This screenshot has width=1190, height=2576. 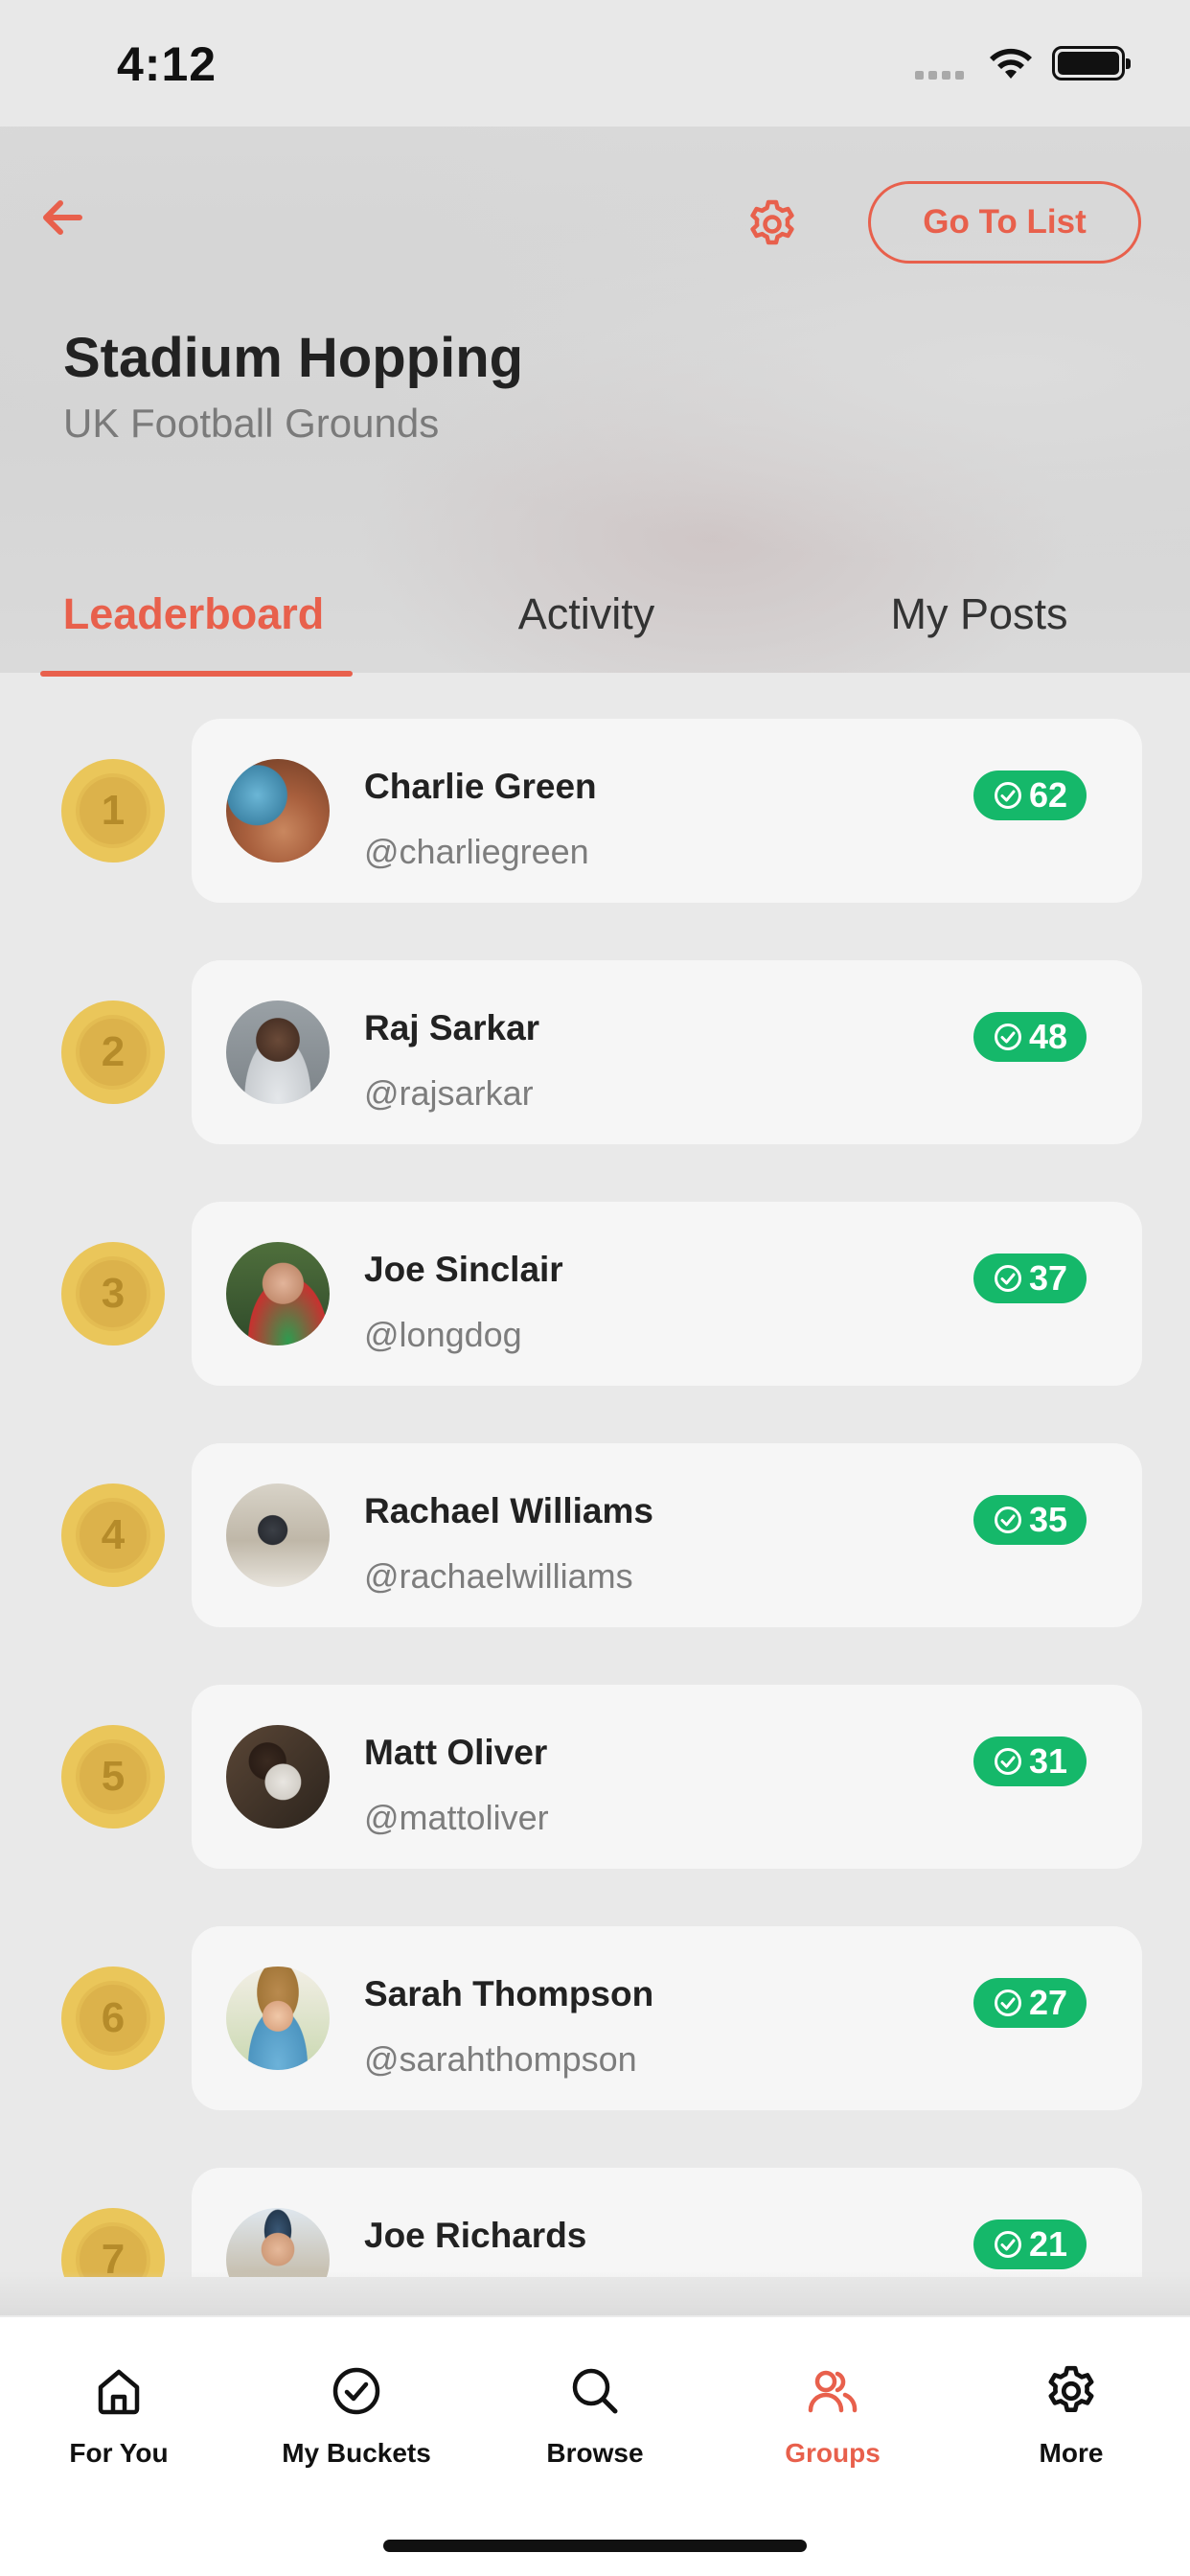 I want to click on score-value: 48, so click(x=1048, y=1036).